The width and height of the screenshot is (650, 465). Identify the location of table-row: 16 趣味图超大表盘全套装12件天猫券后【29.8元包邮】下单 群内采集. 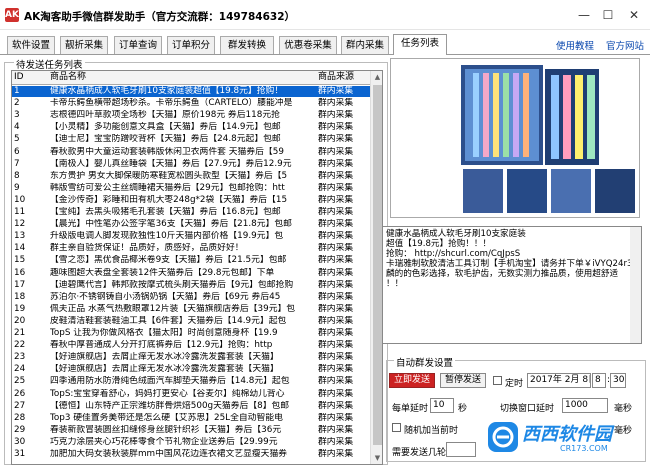
(191, 273).